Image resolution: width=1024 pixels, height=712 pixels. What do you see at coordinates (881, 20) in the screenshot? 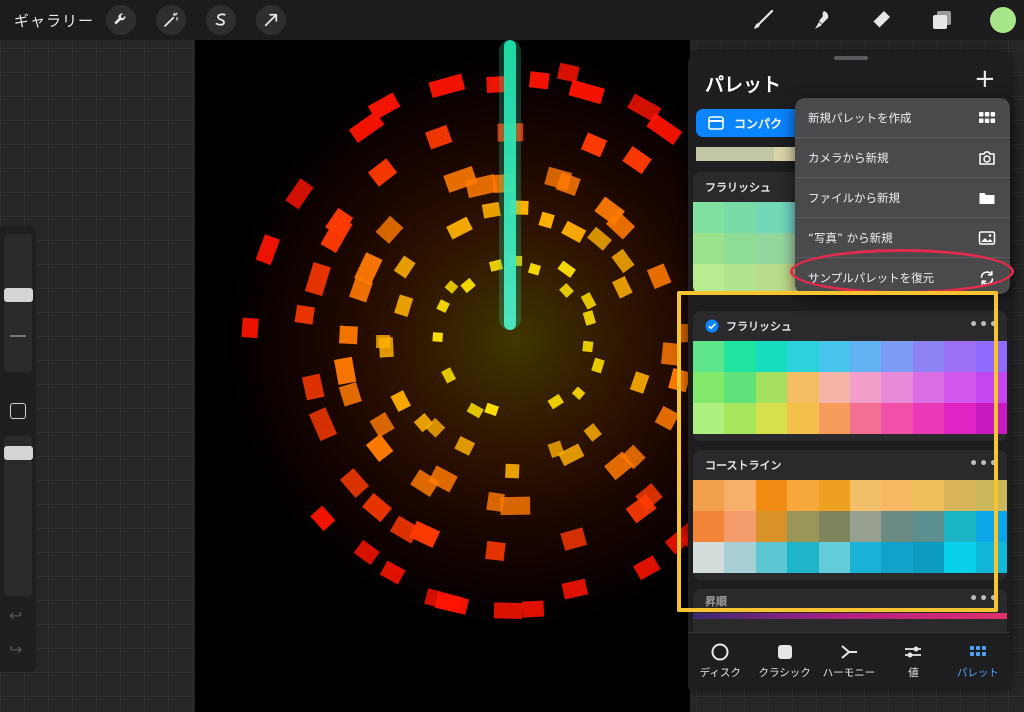
I see `eraser-icon` at bounding box center [881, 20].